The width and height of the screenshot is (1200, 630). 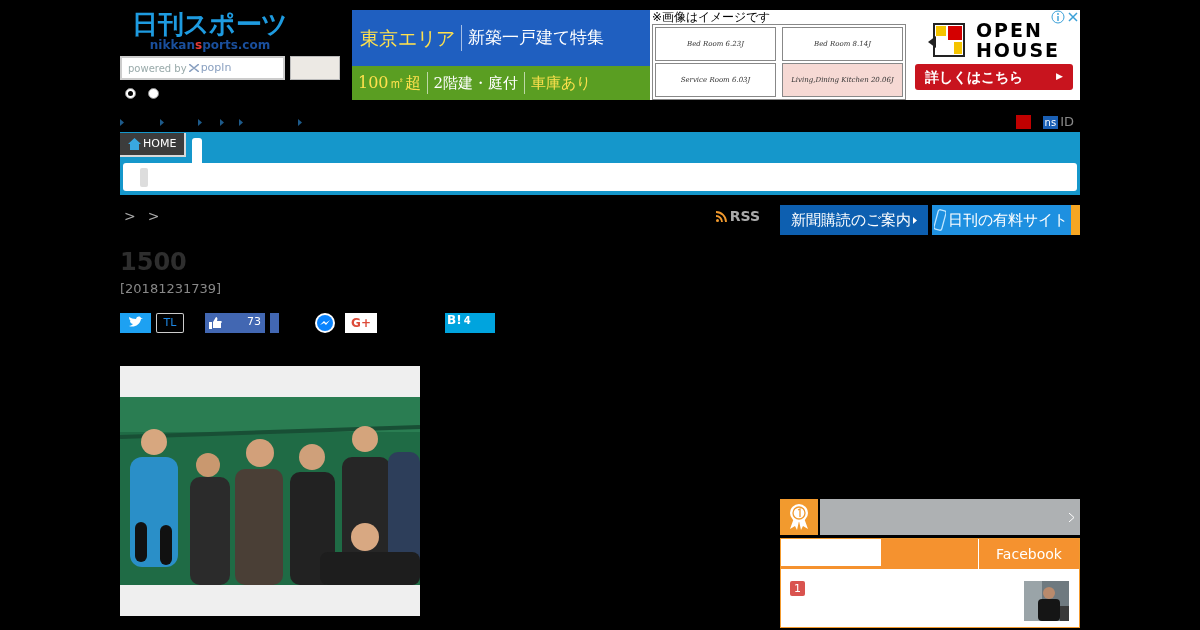 I want to click on cta-button: 詳しくはこちら ▶, so click(x=994, y=77).